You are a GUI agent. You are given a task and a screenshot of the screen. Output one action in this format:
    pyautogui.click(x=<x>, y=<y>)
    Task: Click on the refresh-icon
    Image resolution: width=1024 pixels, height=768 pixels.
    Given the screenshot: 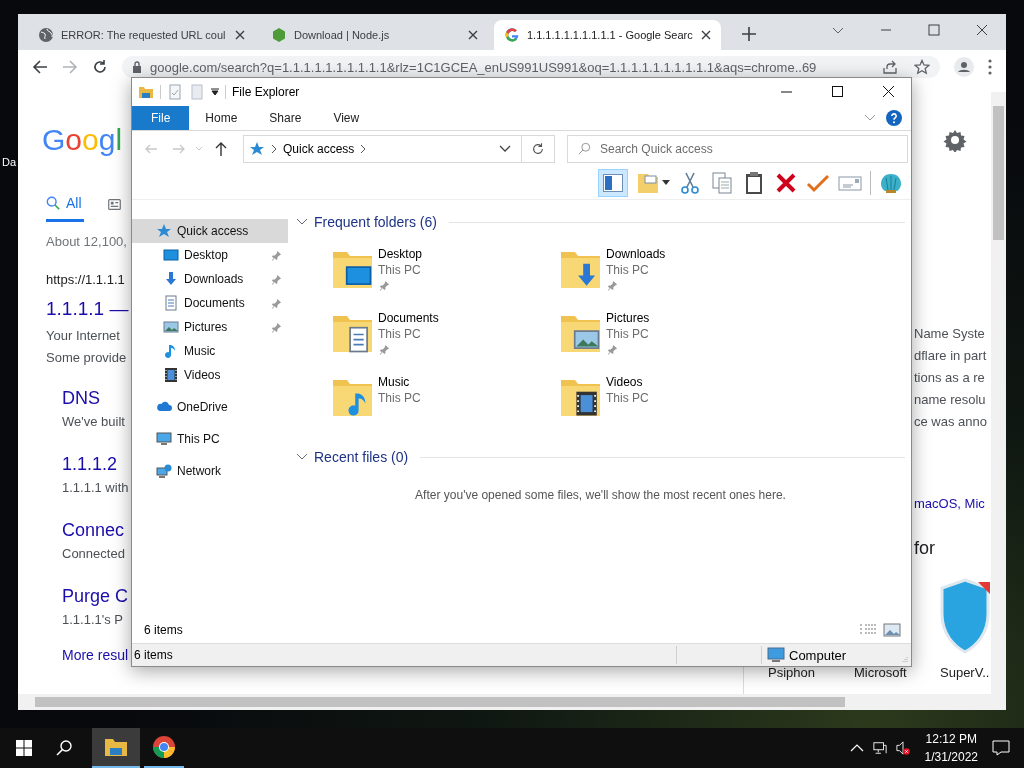 What is the action you would take?
    pyautogui.click(x=538, y=149)
    